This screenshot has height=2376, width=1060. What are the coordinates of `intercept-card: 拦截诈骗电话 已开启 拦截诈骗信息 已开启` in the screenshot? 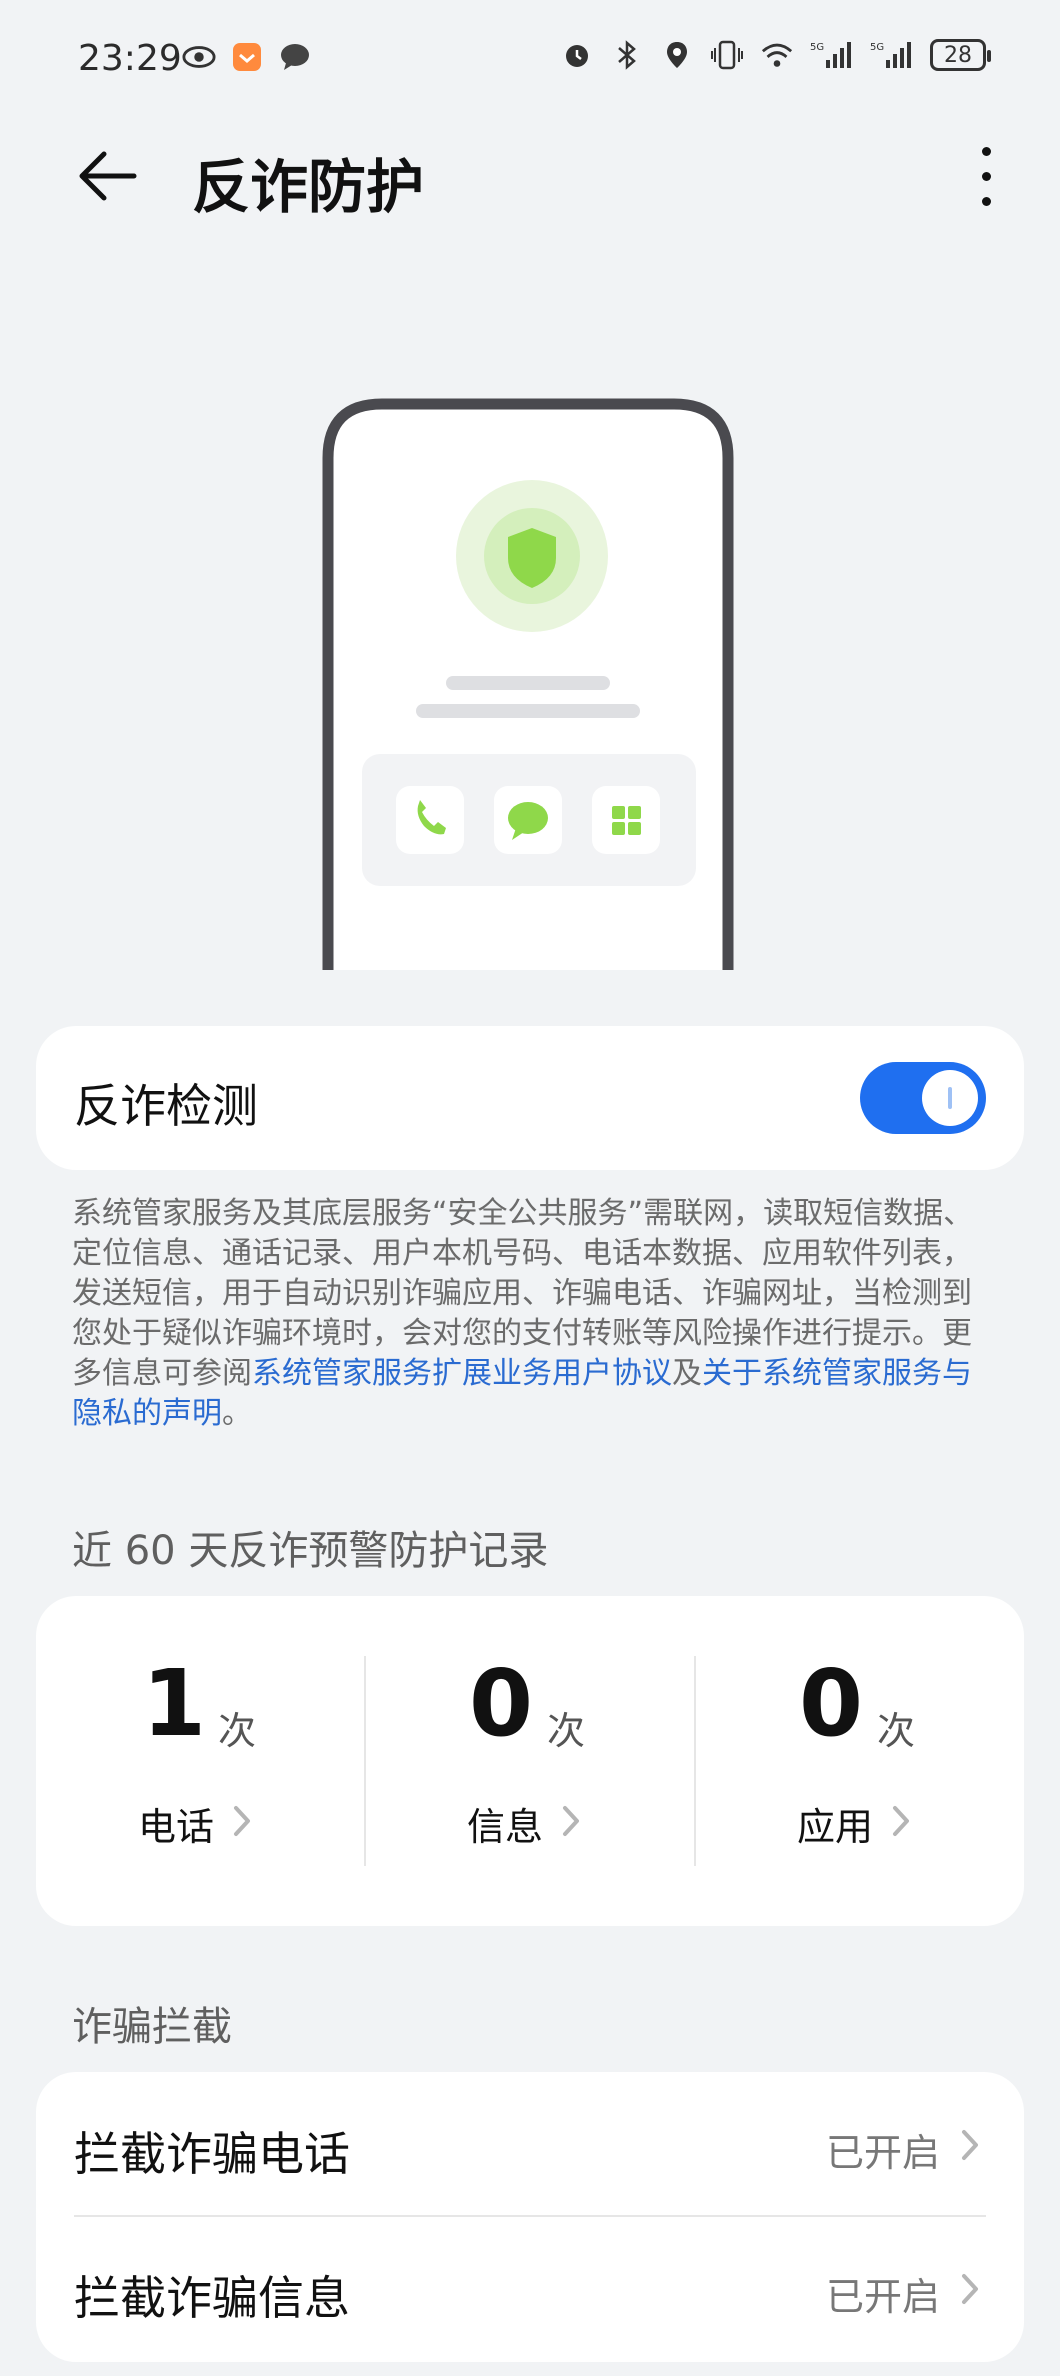 It's located at (530, 2217).